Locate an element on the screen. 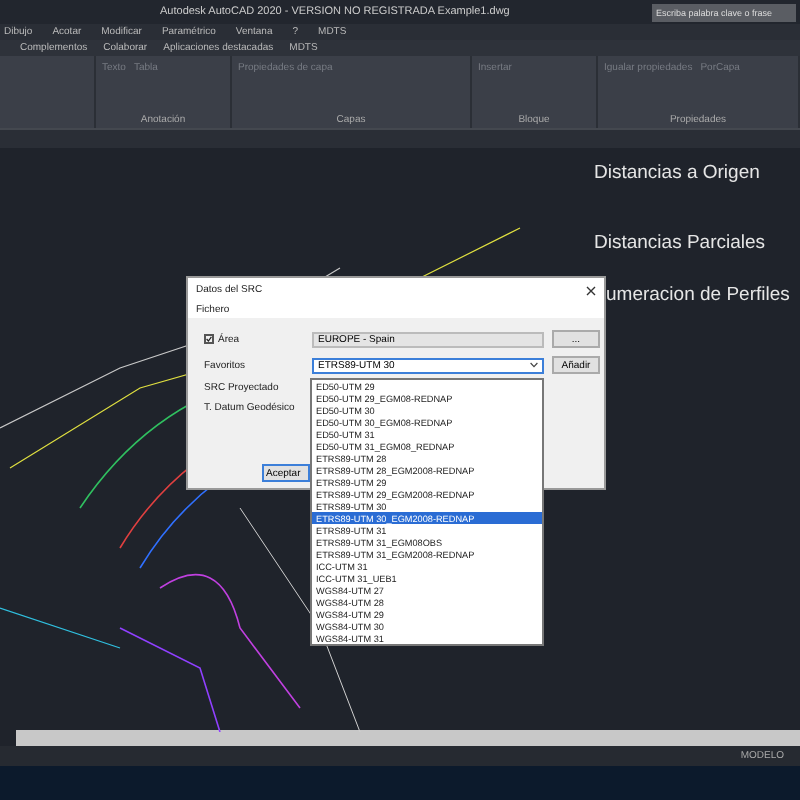 This screenshot has width=800, height=800. caret-icon is located at coordinates (534, 365).